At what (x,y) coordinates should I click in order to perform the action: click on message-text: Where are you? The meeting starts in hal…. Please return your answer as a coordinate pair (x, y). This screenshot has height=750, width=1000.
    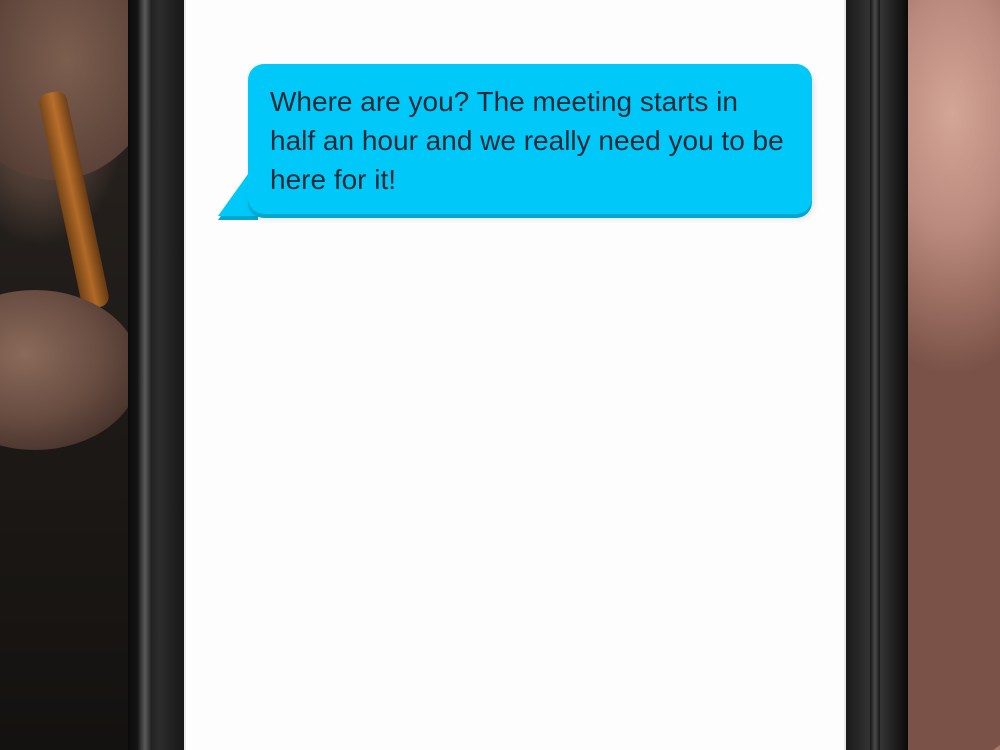
    Looking at the image, I should click on (527, 140).